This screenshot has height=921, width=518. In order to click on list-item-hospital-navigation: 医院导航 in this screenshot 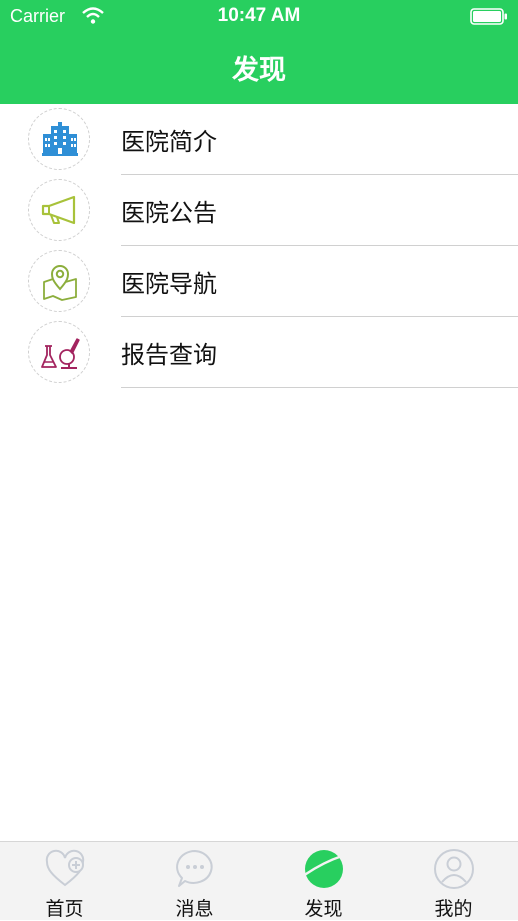, I will do `click(259, 281)`.